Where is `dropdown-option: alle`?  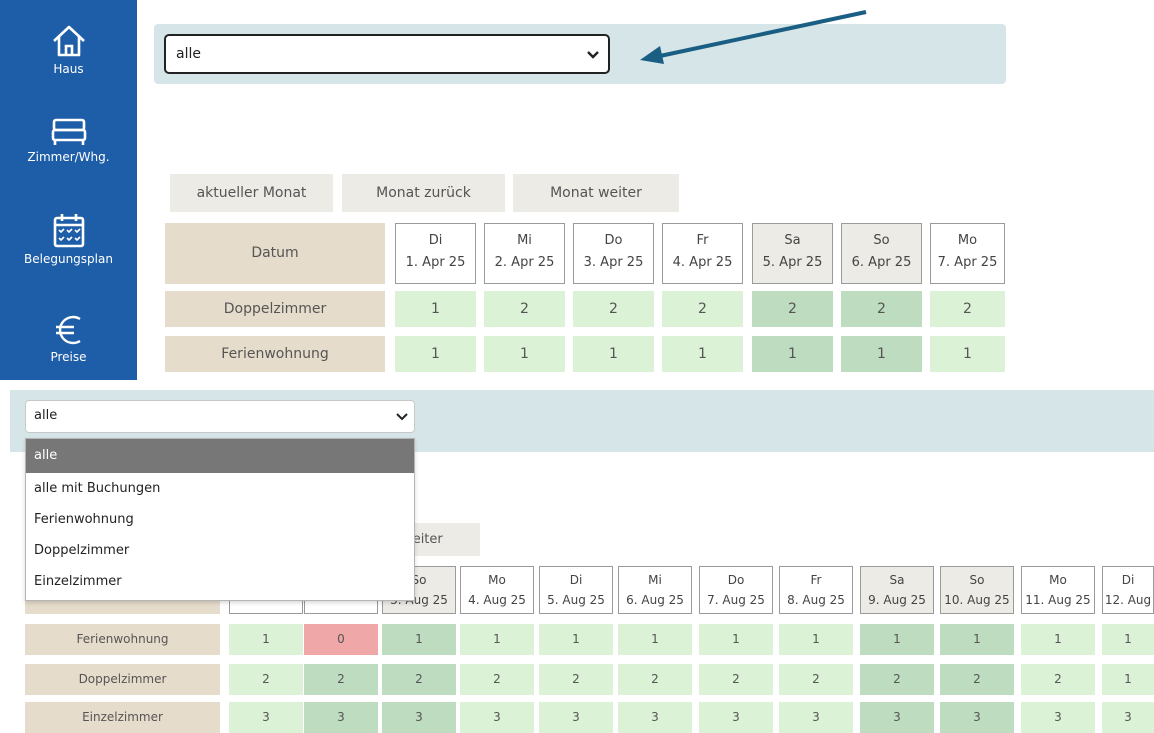
dropdown-option: alle is located at coordinates (220, 456).